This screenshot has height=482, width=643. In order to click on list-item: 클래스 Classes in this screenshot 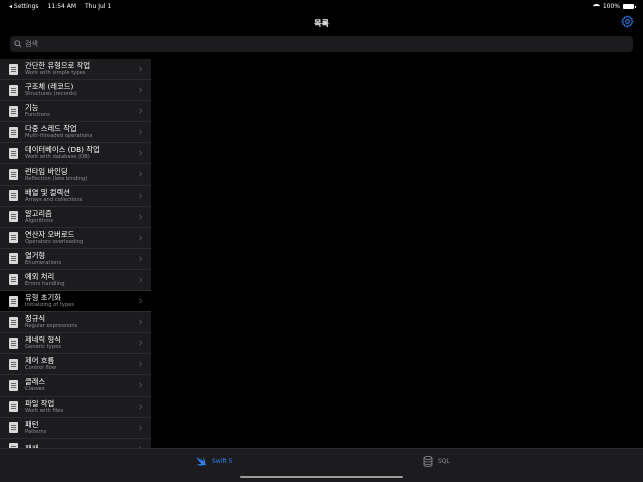, I will do `click(75, 386)`.